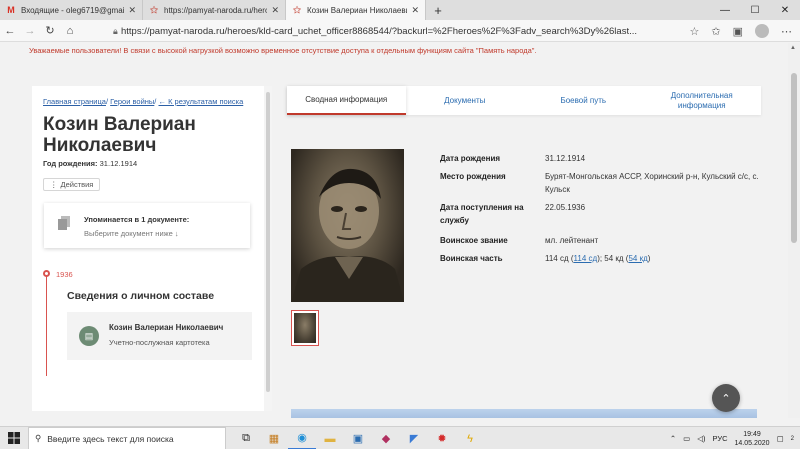 The image size is (800, 449). Describe the element at coordinates (793, 48) in the screenshot. I see `scroll-up-icon: ▲` at that location.